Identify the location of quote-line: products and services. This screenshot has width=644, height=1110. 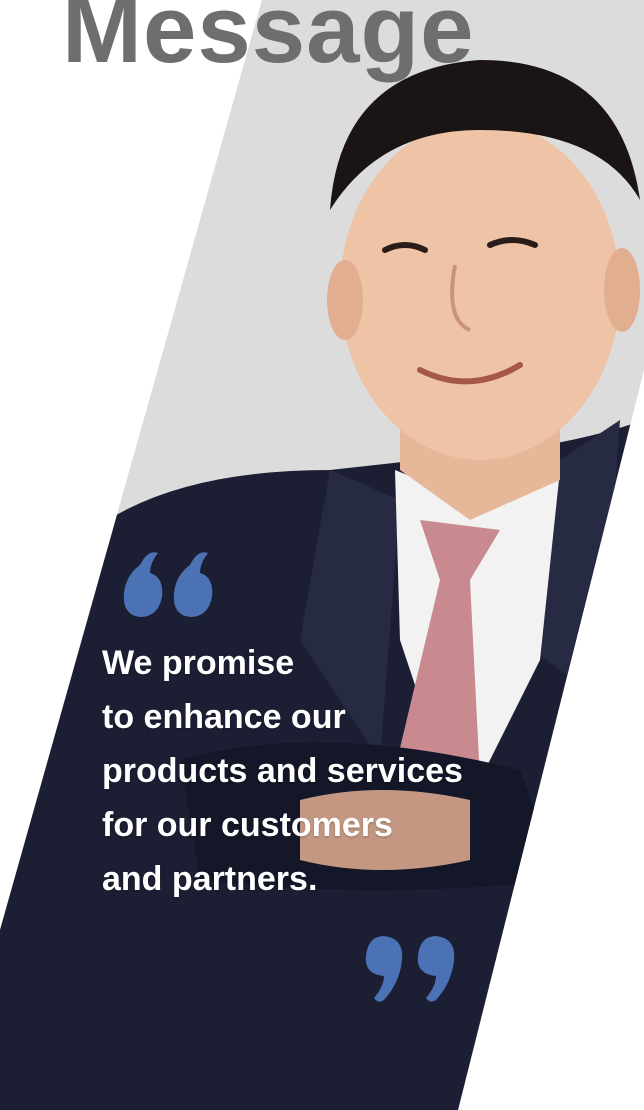
(282, 771).